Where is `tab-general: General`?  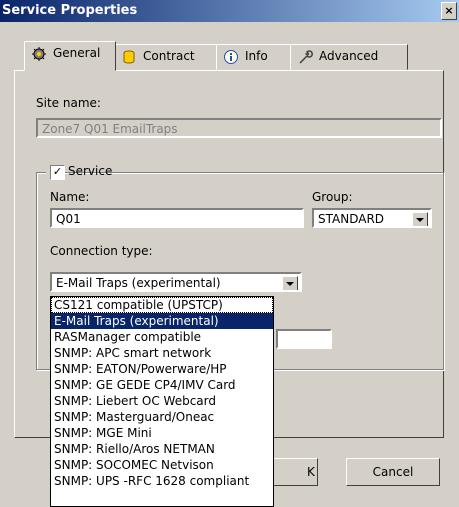
tab-general: General is located at coordinates (70, 56).